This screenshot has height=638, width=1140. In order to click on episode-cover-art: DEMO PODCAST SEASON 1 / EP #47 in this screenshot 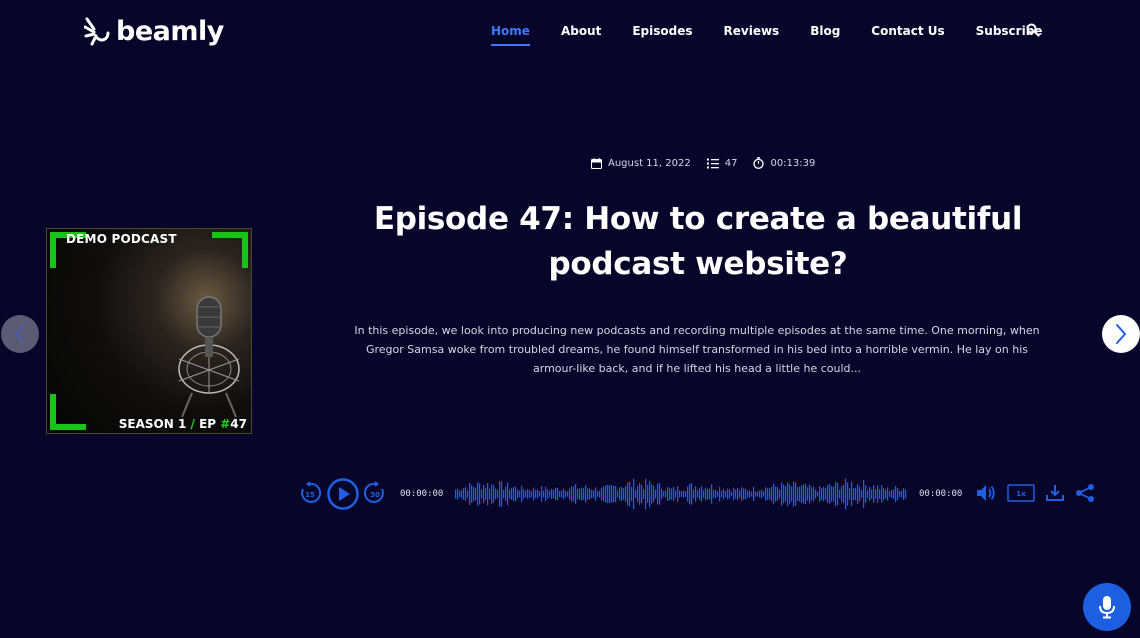, I will do `click(149, 331)`.